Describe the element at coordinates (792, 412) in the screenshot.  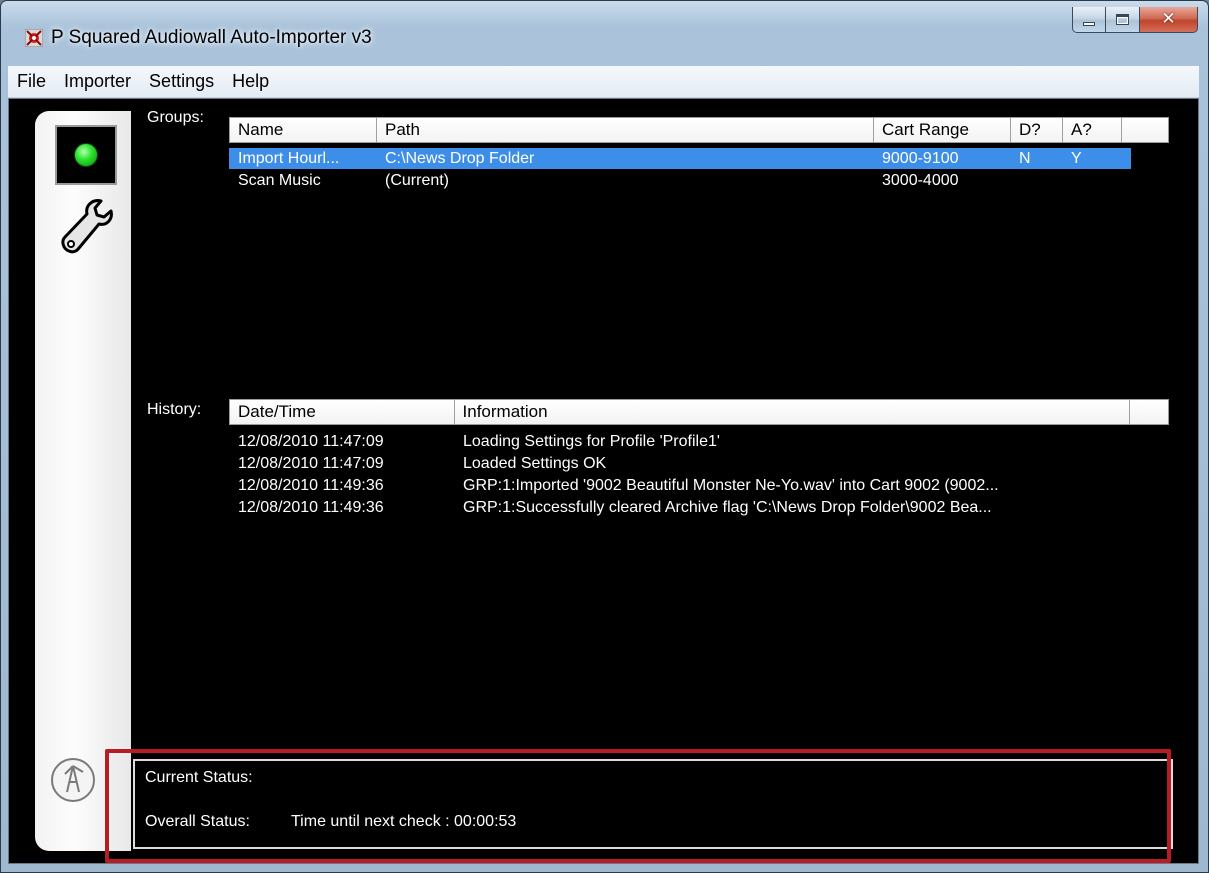
I see `column-information-header: Information` at that location.